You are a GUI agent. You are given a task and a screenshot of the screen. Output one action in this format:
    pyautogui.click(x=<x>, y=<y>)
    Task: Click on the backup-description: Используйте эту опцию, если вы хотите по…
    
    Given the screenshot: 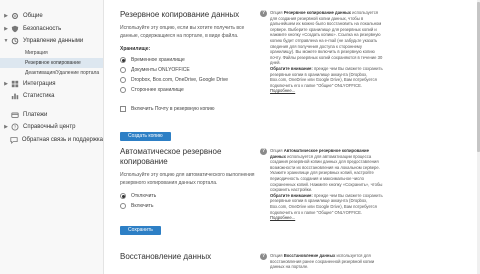 What is the action you would take?
    pyautogui.click(x=182, y=32)
    